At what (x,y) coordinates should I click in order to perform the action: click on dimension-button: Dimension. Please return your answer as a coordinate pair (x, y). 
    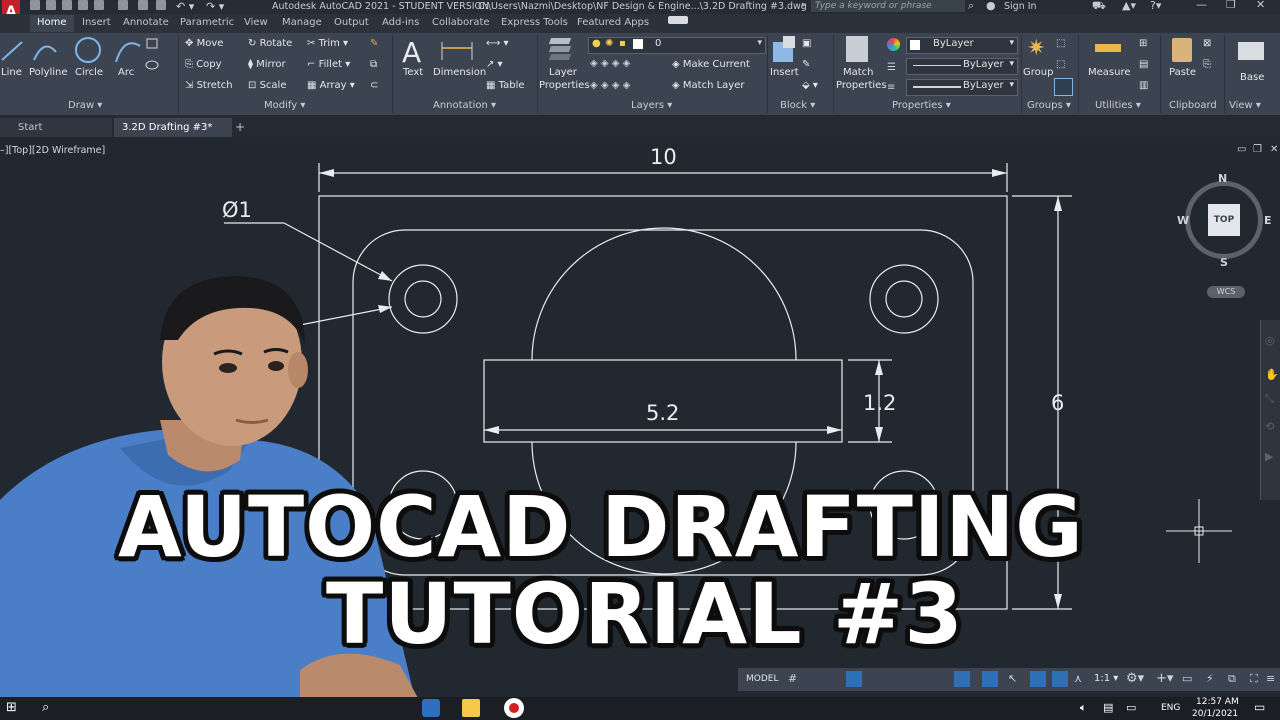
    Looking at the image, I should click on (459, 72).